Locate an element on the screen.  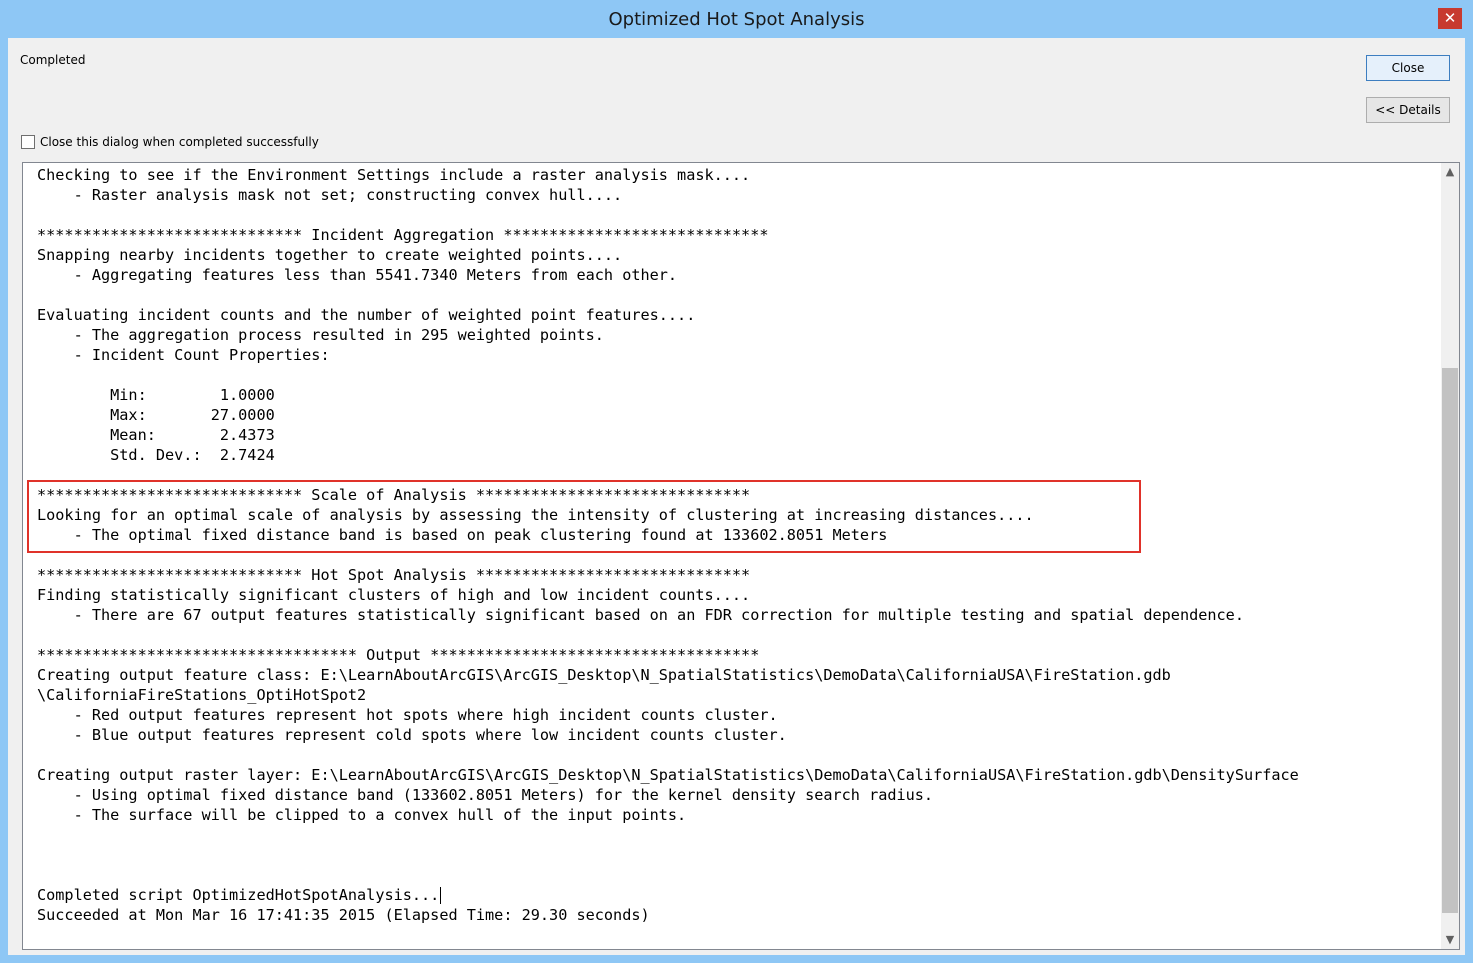
log-line: Max: 27.0000 is located at coordinates (156, 415).